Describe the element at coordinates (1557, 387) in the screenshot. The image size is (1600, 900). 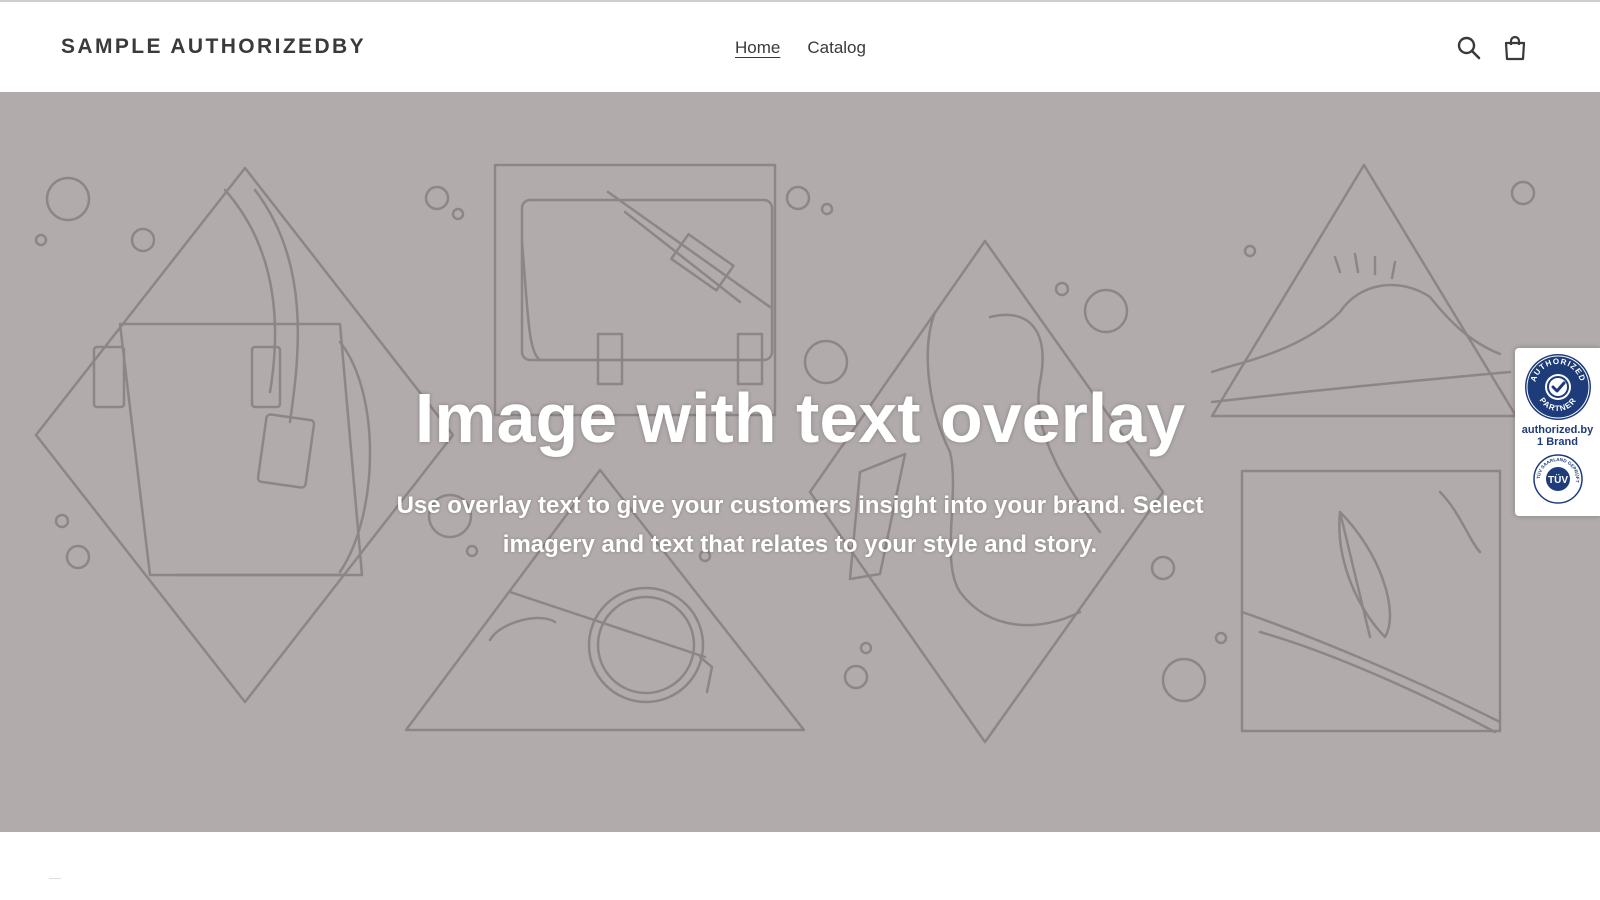
I see `authorized-partner-seal: AUTHORIZED PARTNER` at that location.